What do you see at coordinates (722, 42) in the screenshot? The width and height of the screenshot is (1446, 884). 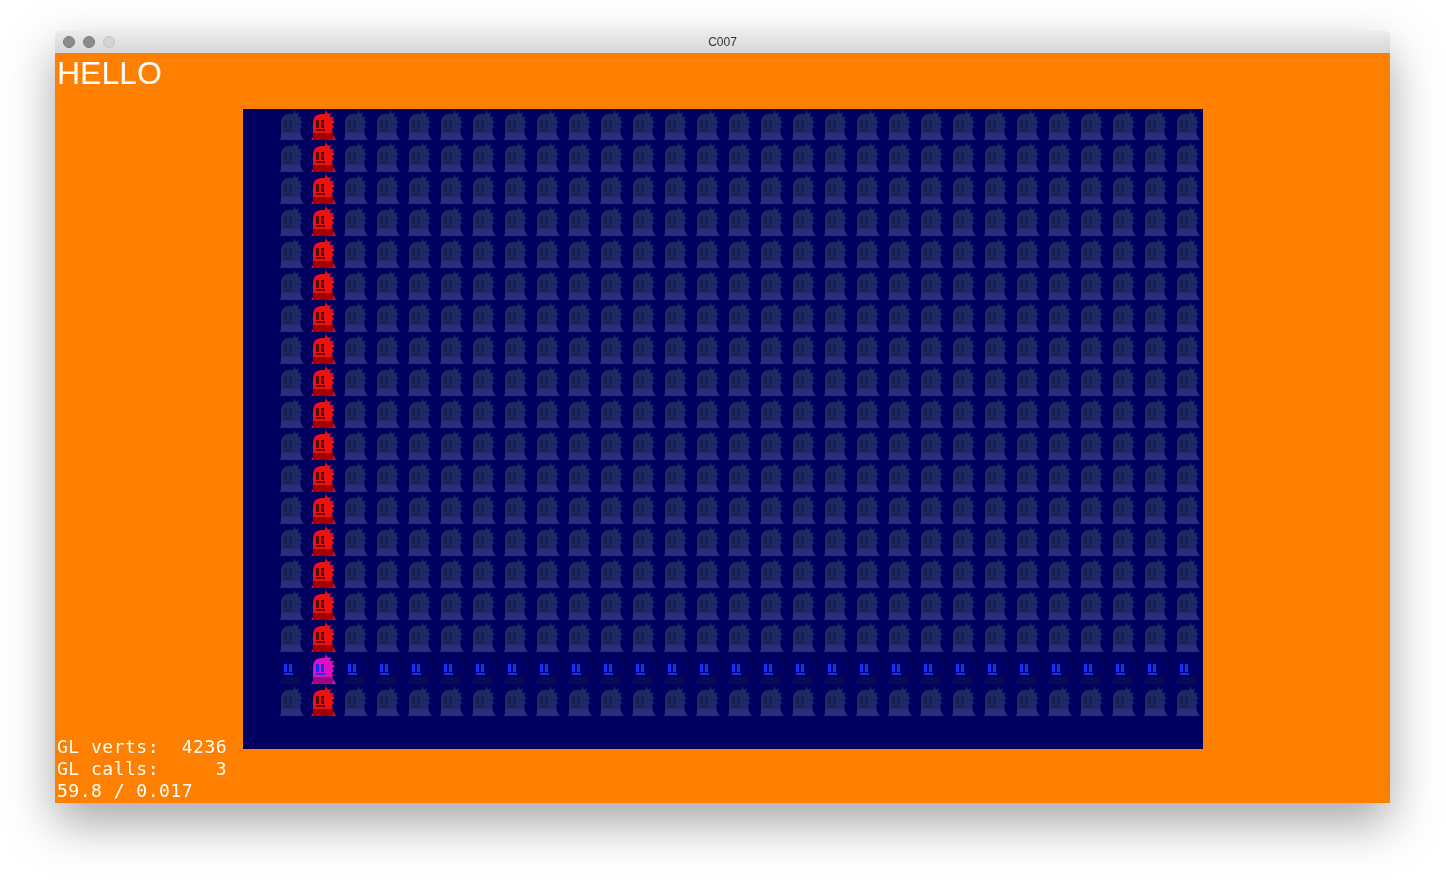 I see `window-title: C007` at bounding box center [722, 42].